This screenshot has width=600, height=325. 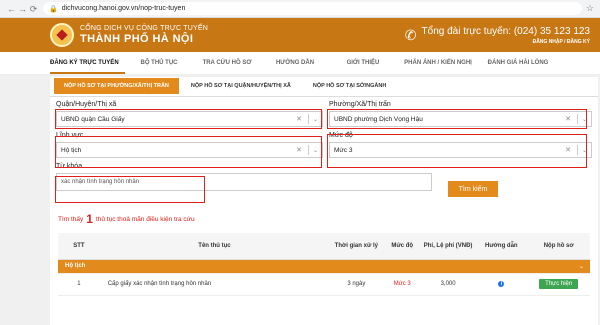 What do you see at coordinates (145, 219) in the screenshot?
I see `results-suffix: thủ tục thoả mãn điều kiện tra cứu` at bounding box center [145, 219].